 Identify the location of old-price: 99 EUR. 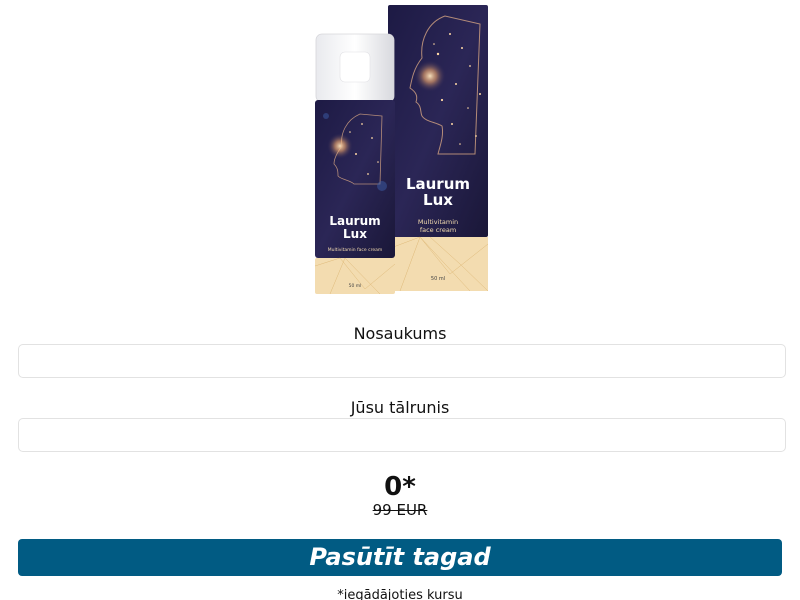
(400, 510).